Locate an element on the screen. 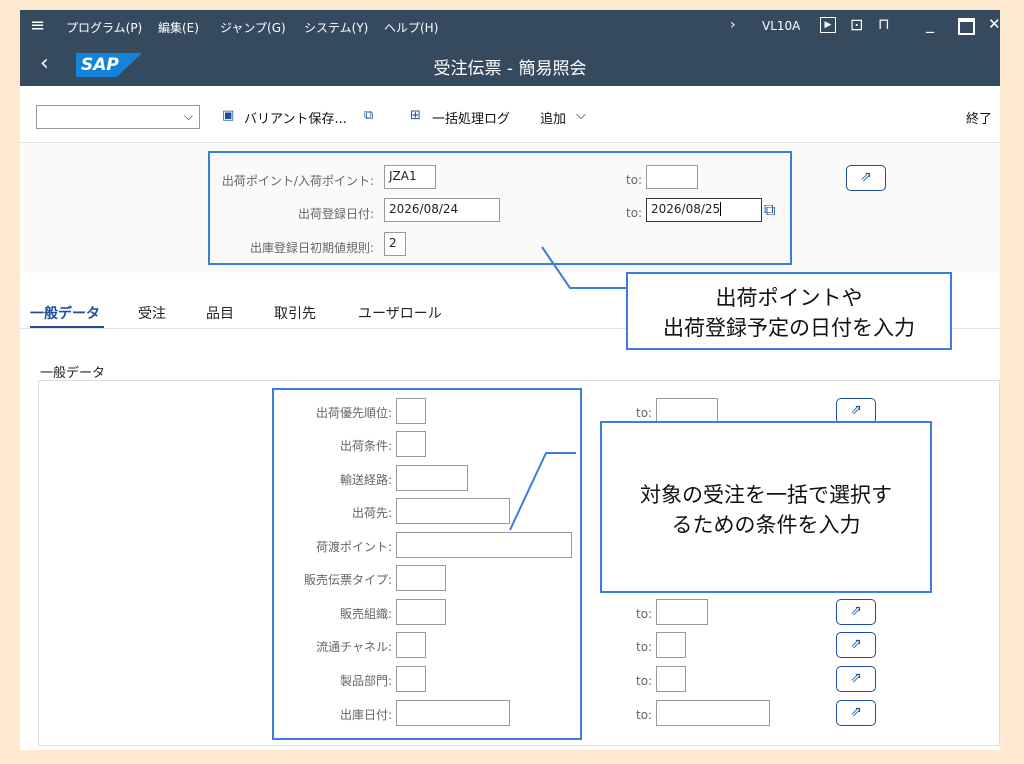 The image size is (1024, 764). callout-top: 出荷ポイントや 出荷登録予定の日付を入力 is located at coordinates (789, 311).